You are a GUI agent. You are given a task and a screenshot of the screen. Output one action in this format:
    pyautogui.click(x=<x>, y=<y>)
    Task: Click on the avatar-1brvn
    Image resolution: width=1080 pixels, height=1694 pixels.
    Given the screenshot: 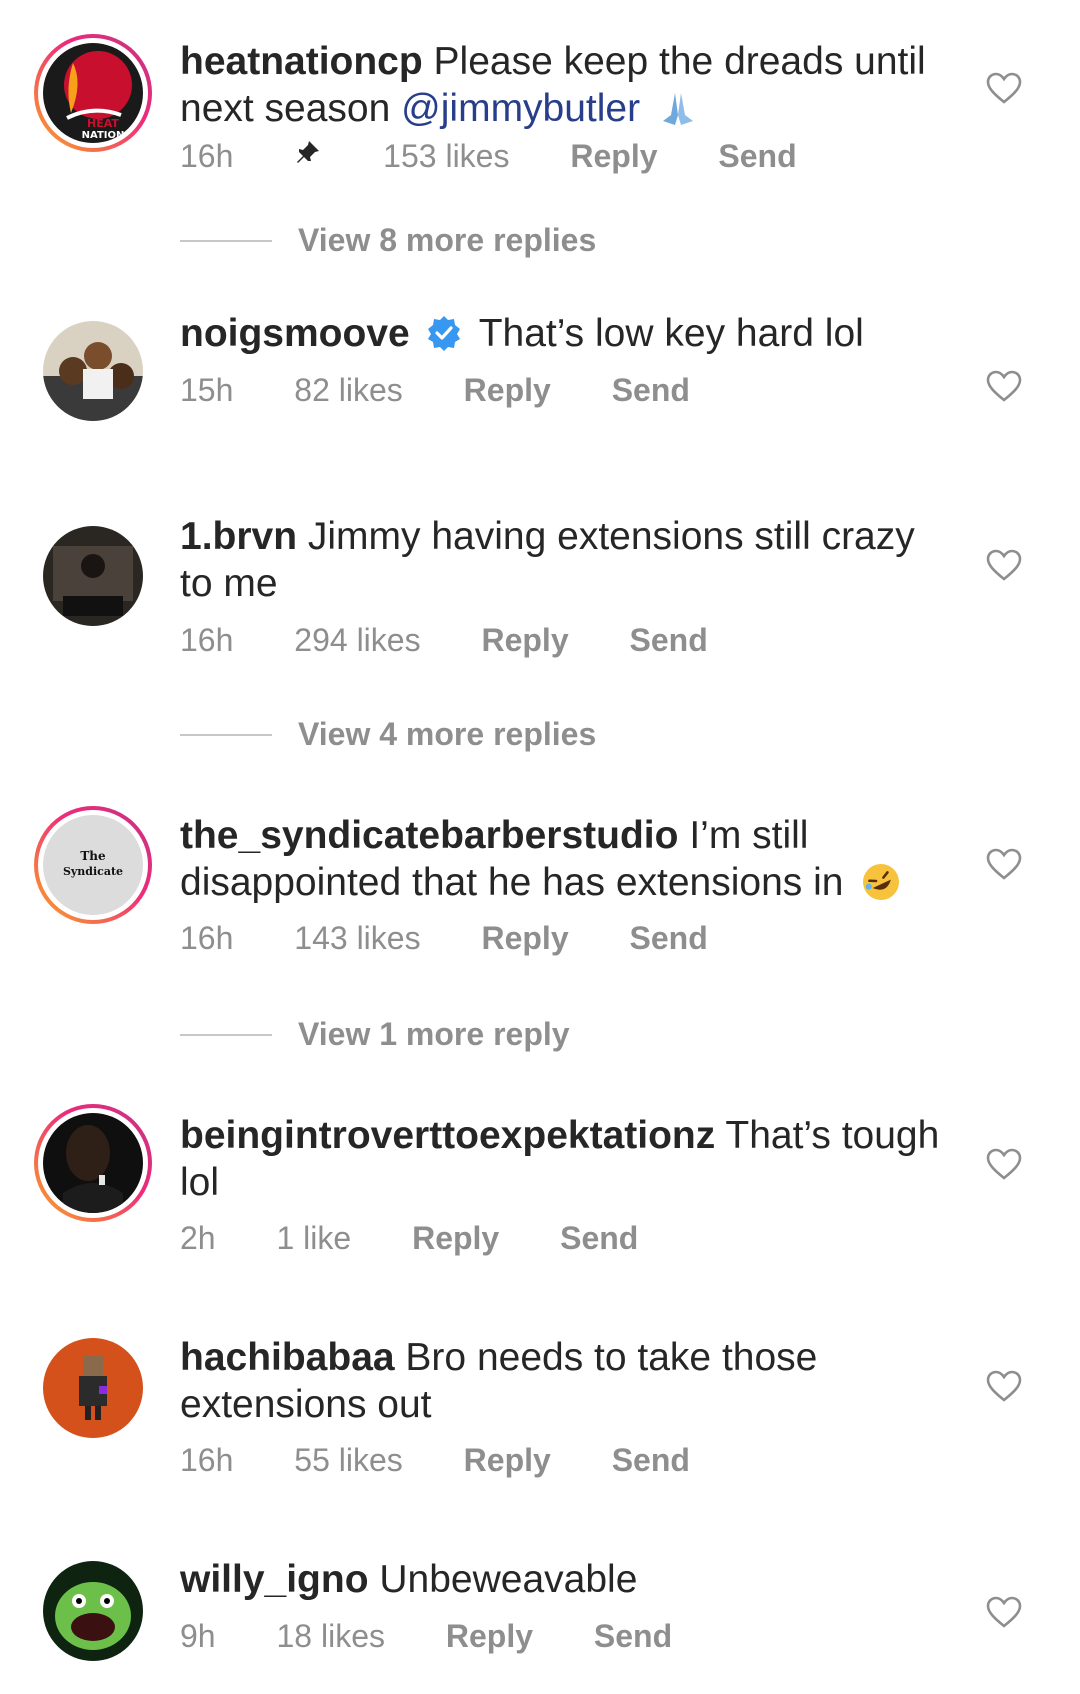 What is the action you would take?
    pyautogui.click(x=93, y=576)
    